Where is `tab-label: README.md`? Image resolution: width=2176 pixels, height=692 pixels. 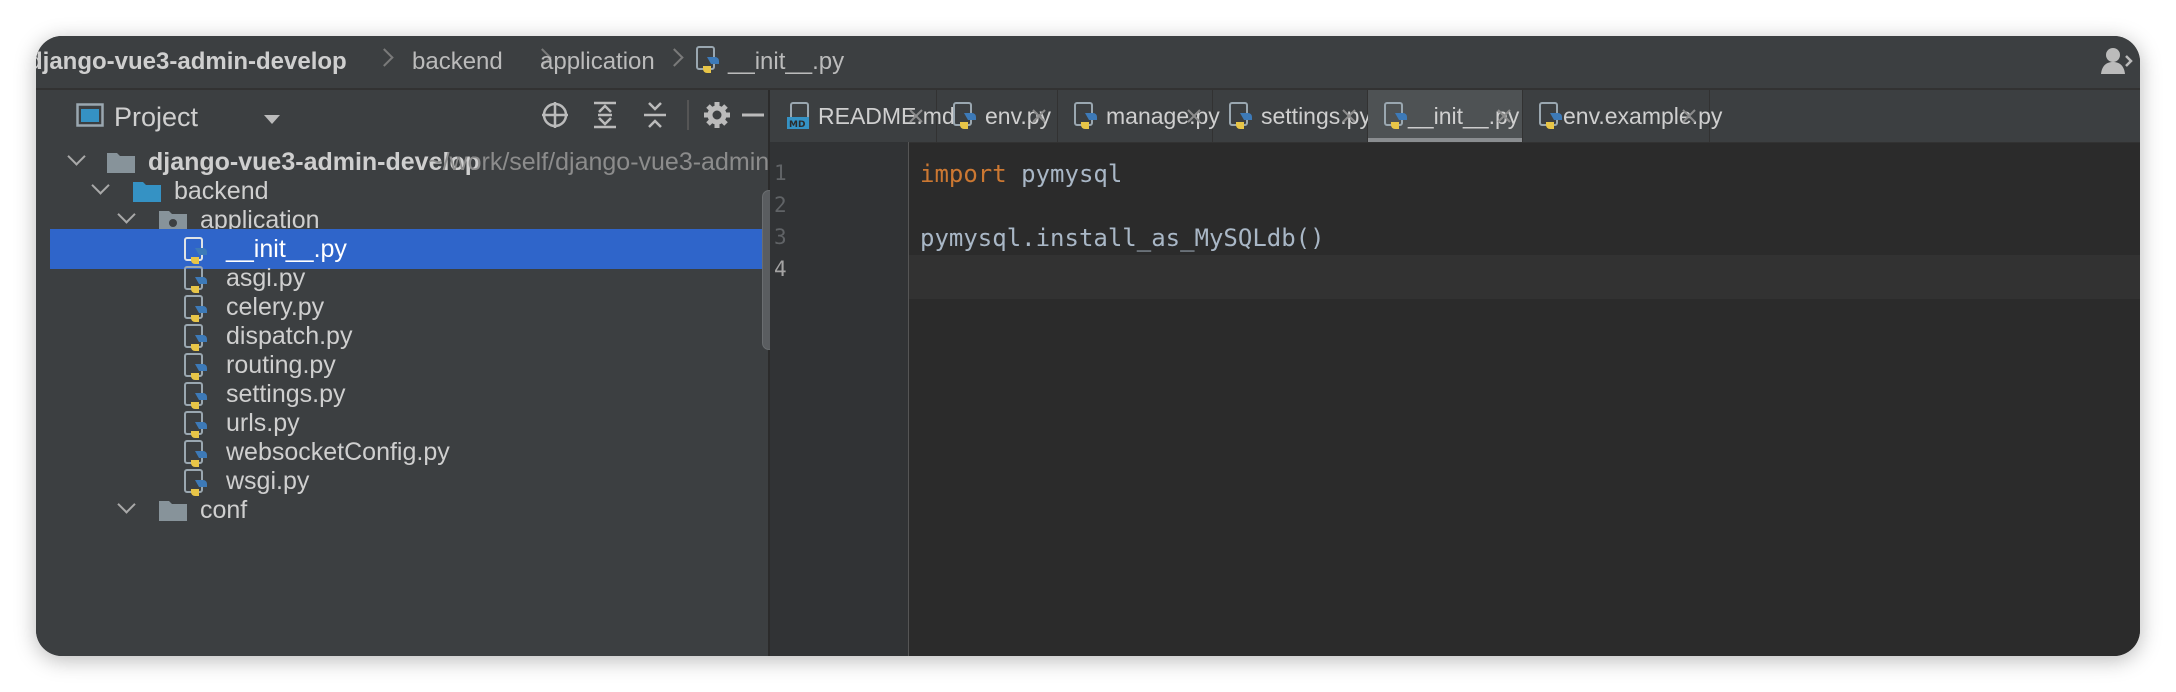
tab-label: README.md is located at coordinates (886, 116).